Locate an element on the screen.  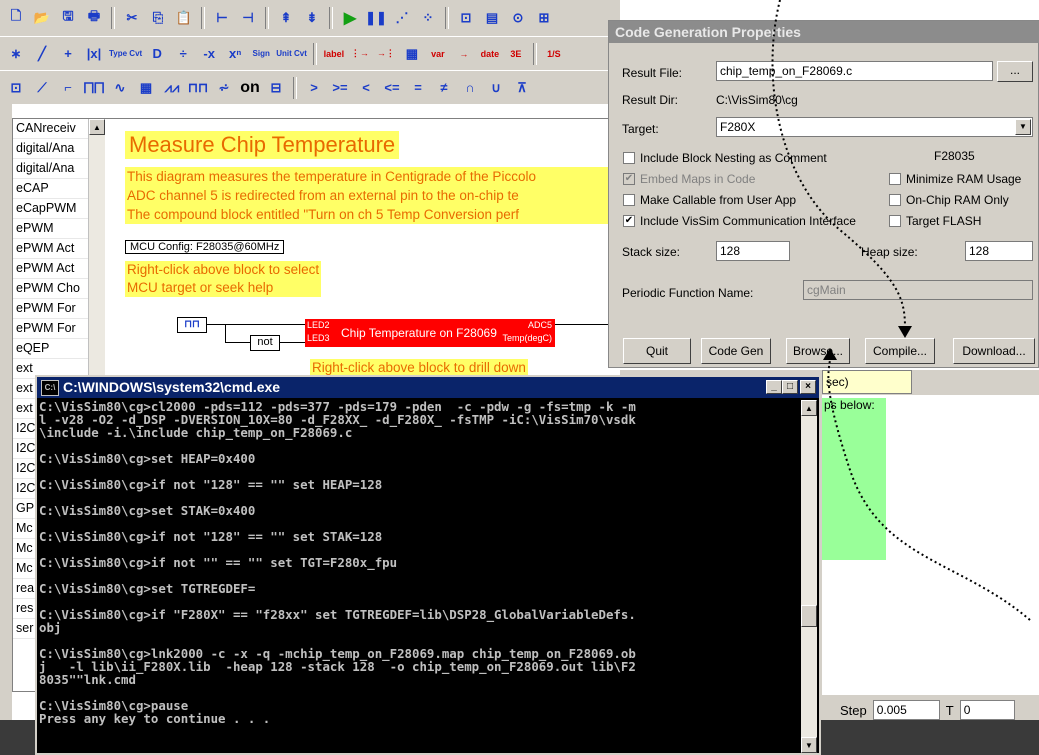
label-block-icon: label is located at coordinates (334, 54).